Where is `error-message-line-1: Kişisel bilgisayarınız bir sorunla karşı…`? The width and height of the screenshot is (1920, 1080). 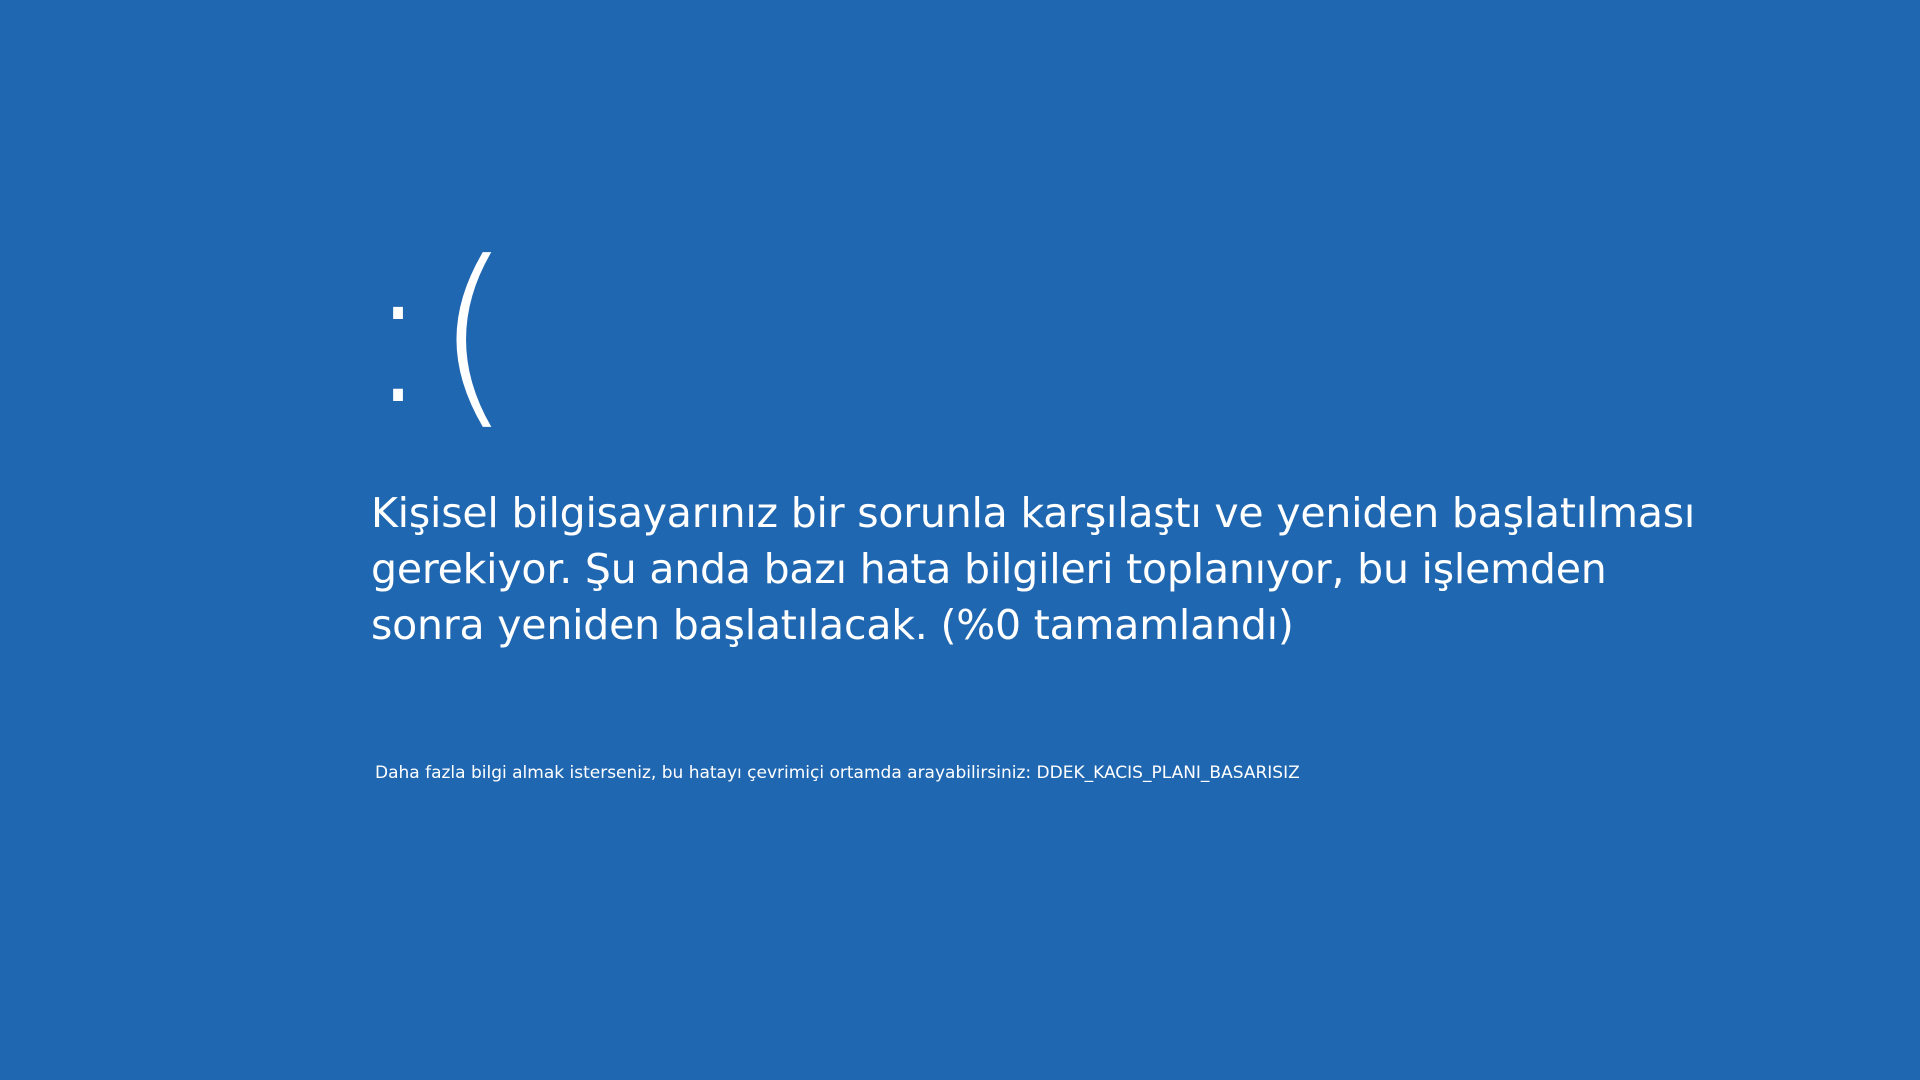 error-message-line-1: Kişisel bilgisayarınız bir sorunla karşı… is located at coordinates (1033, 513).